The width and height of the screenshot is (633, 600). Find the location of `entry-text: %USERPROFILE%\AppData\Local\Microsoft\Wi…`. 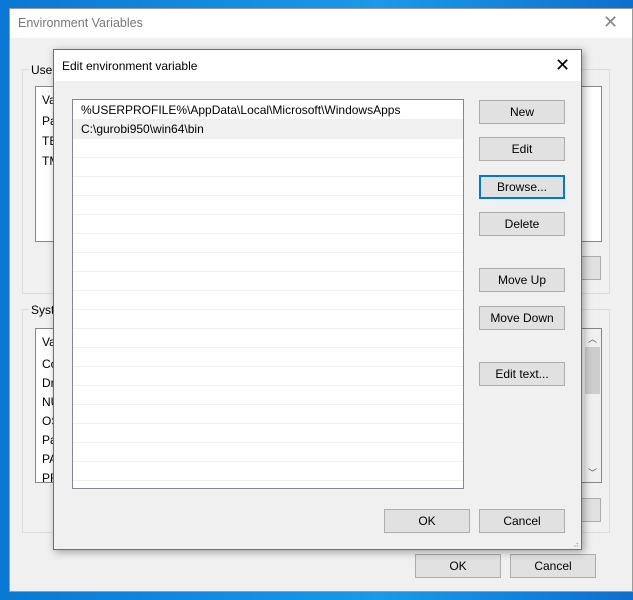

entry-text: %USERPROFILE%\AppData\Local\Microsoft\Wi… is located at coordinates (241, 110).